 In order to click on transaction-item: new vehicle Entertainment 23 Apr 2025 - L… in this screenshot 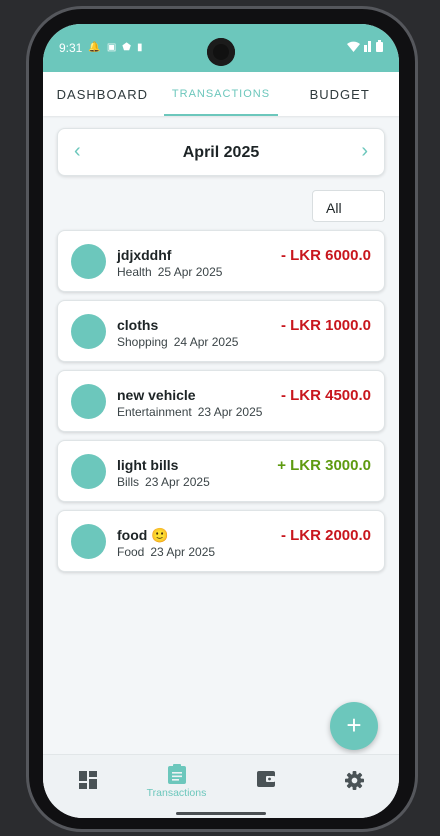, I will do `click(221, 401)`.